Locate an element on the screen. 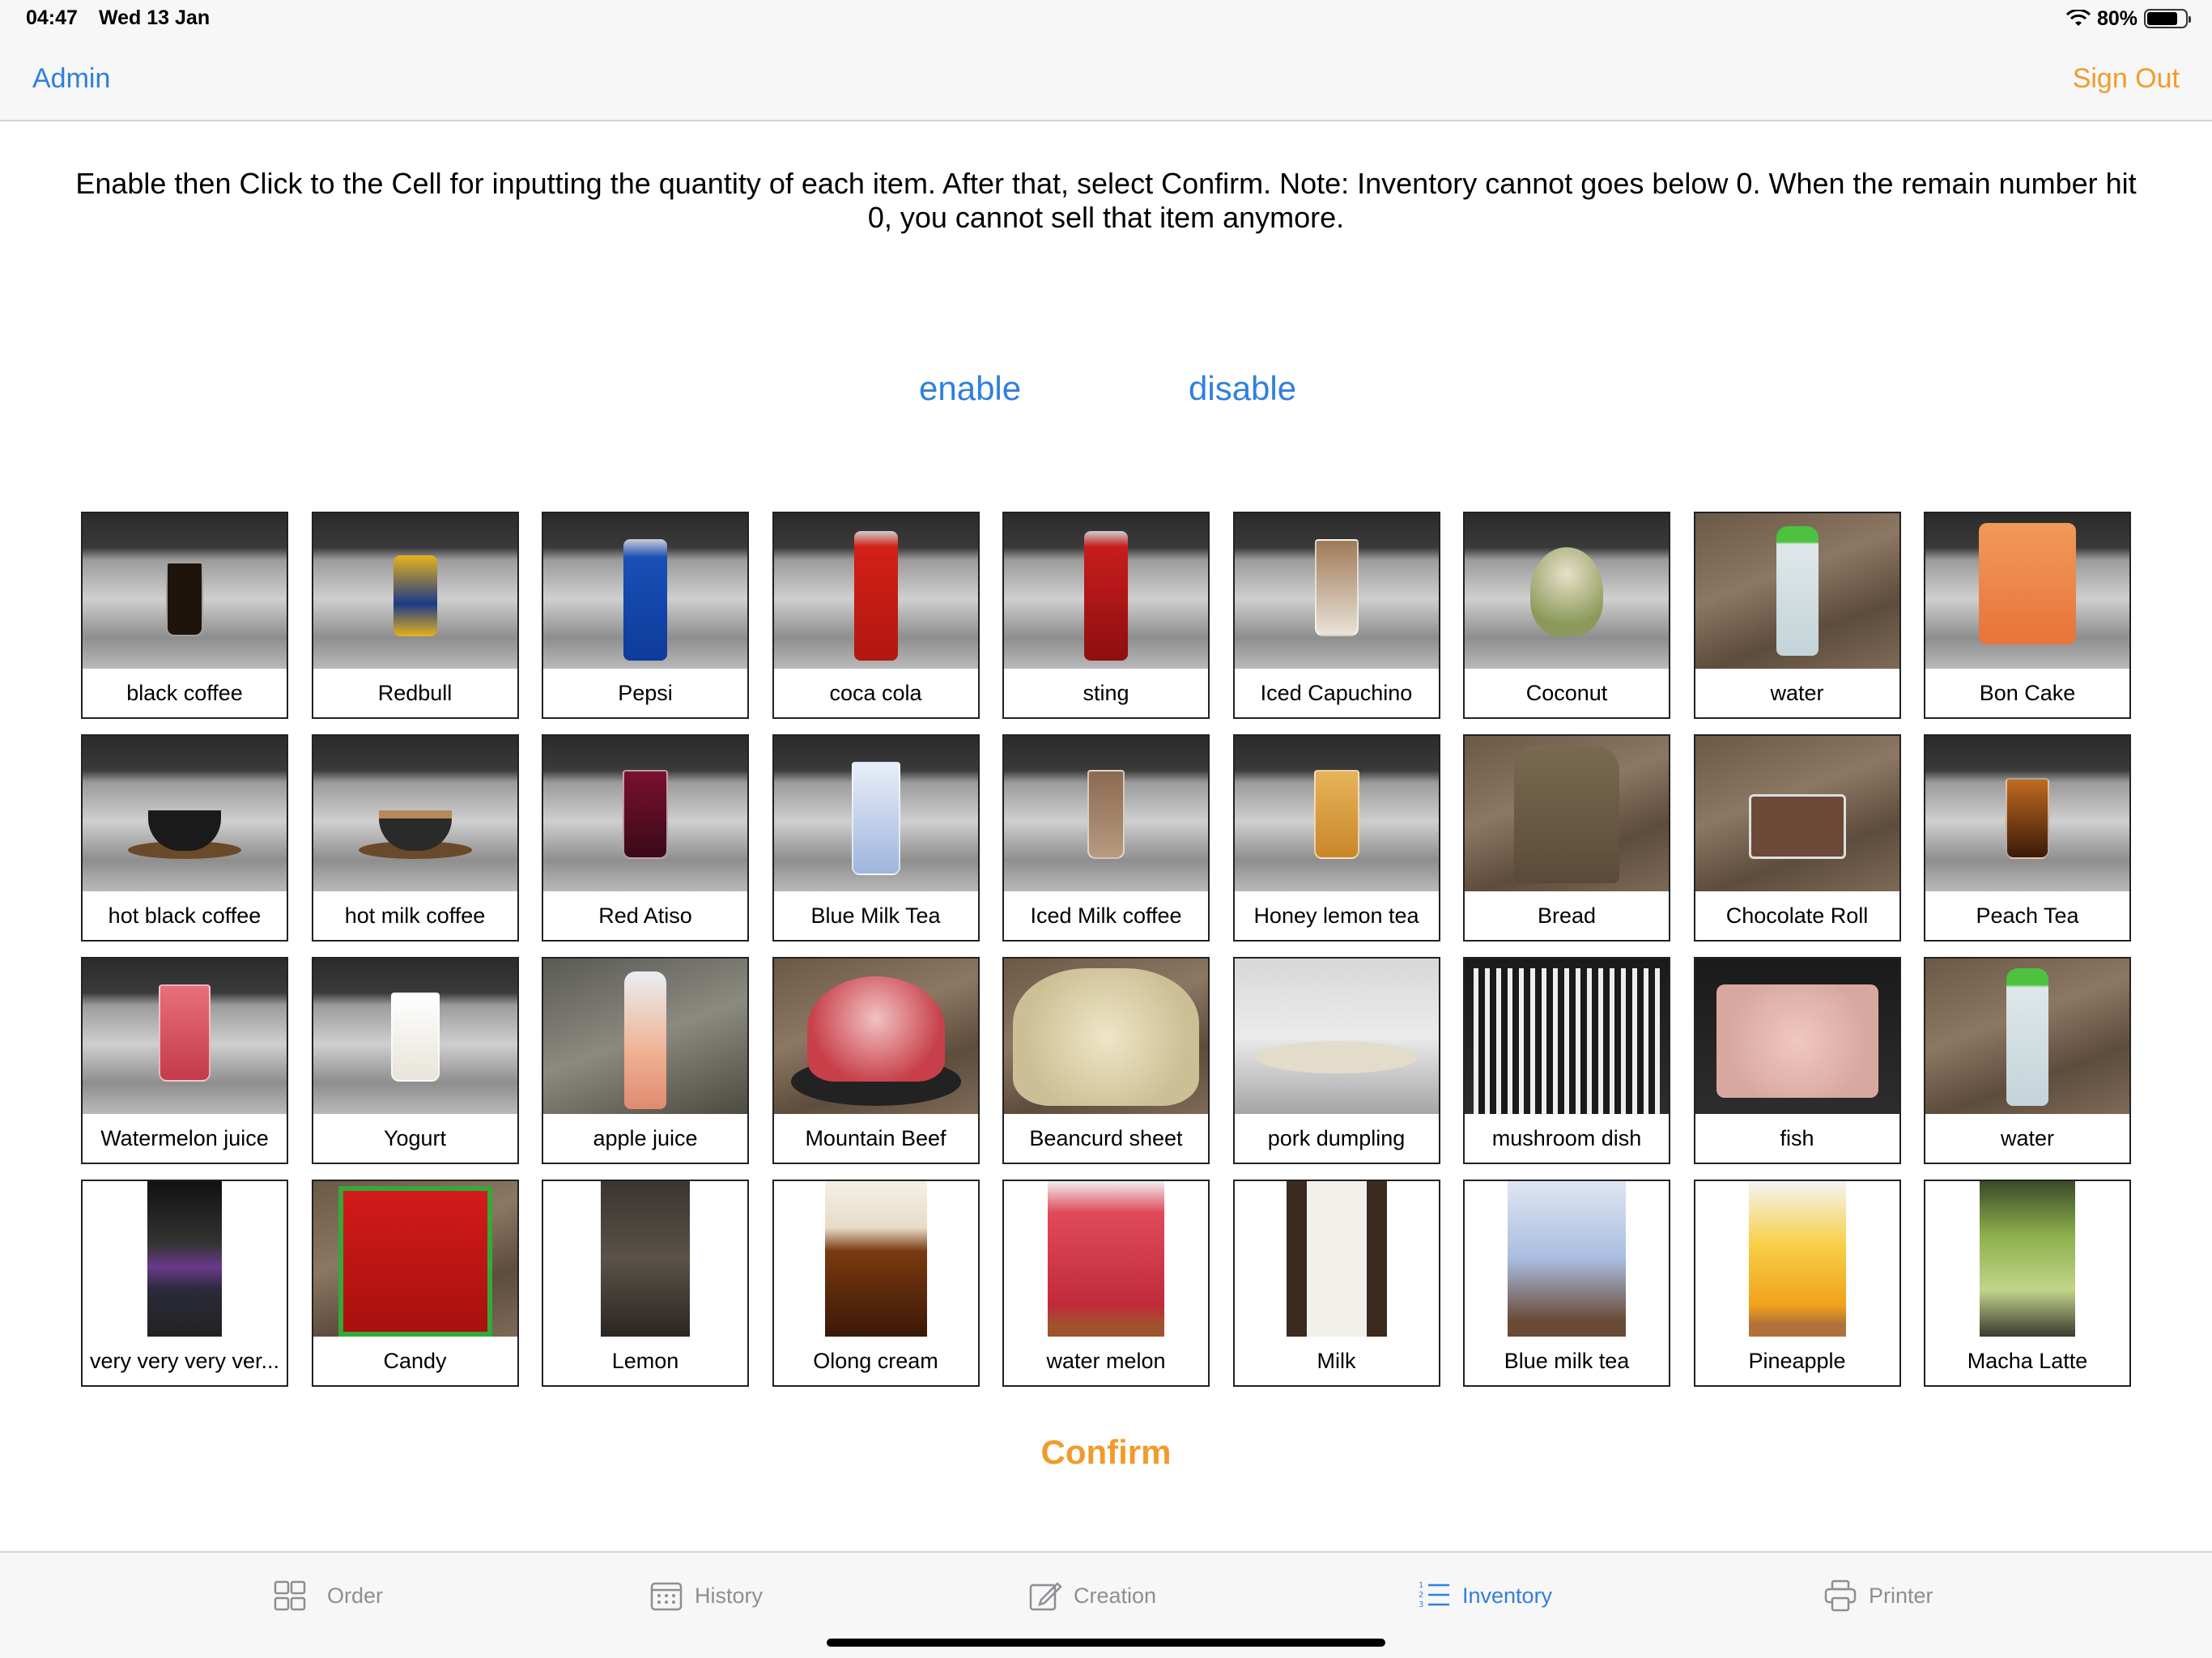 The image size is (2212, 1658). grid-icon is located at coordinates (290, 1595).